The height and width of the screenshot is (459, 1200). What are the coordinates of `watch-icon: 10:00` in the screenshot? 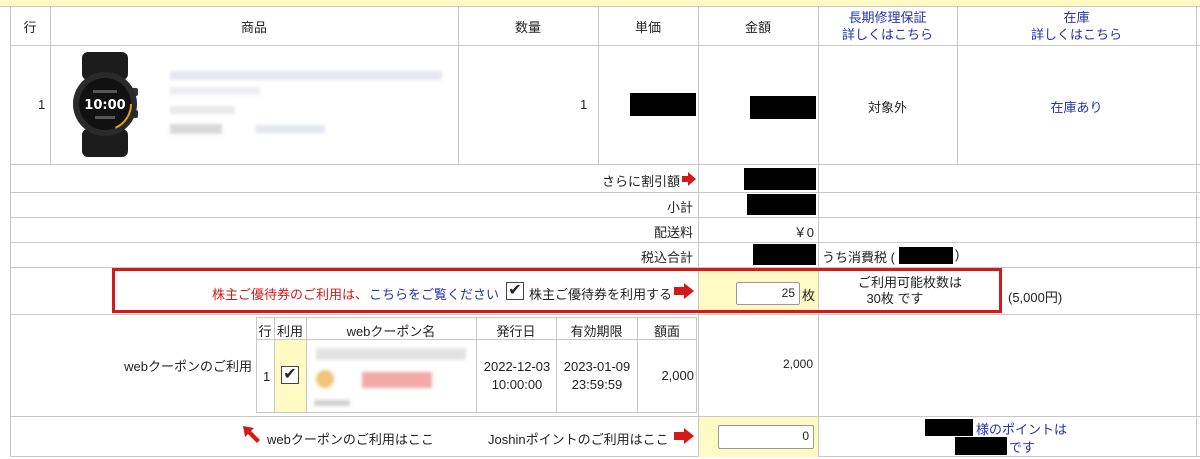 It's located at (105, 104).